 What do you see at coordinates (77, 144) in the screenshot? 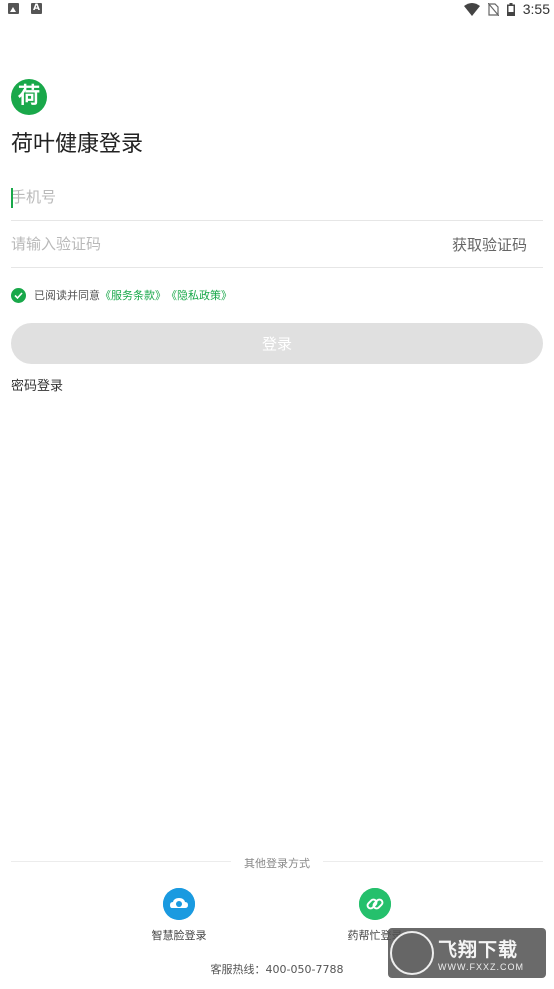
I see `page-title: 荷叶健康登录` at bounding box center [77, 144].